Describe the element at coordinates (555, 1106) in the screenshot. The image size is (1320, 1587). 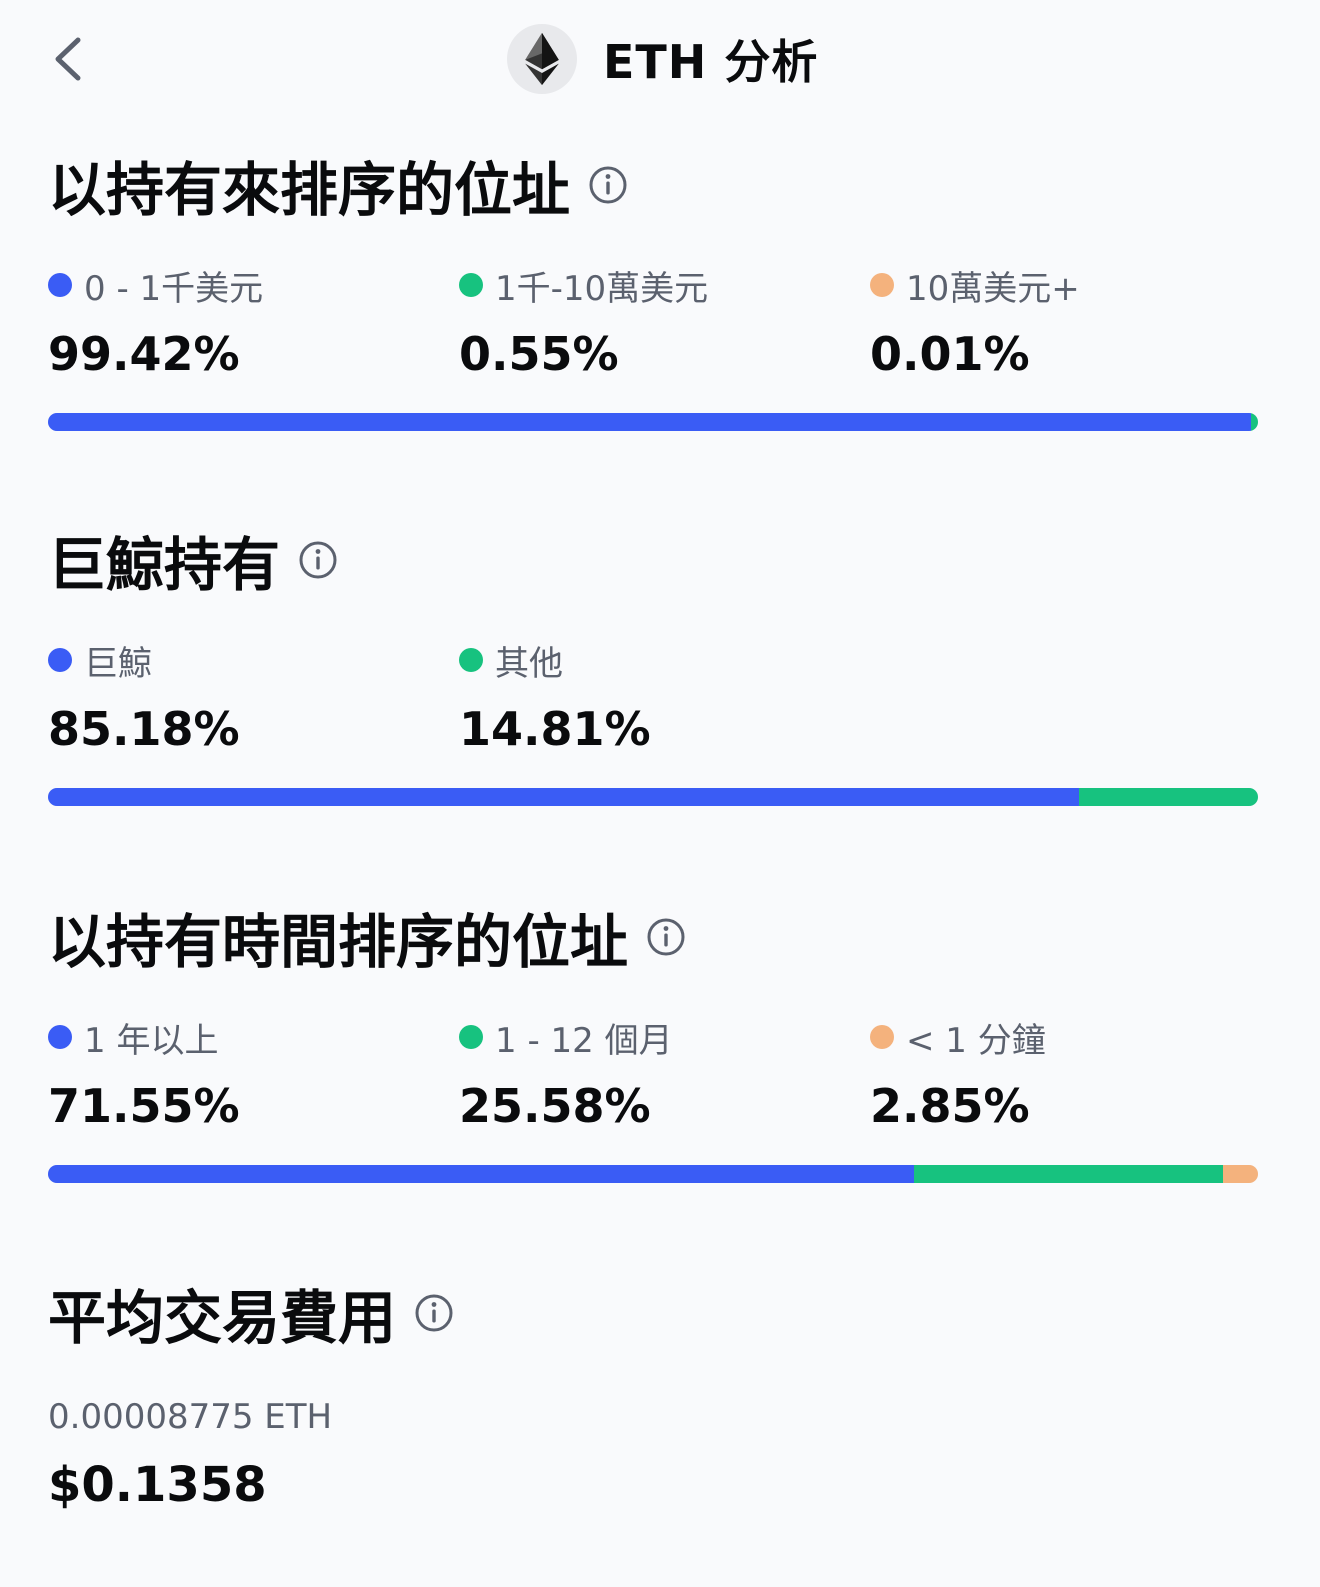
I see `legend-value: 25.58%` at that location.